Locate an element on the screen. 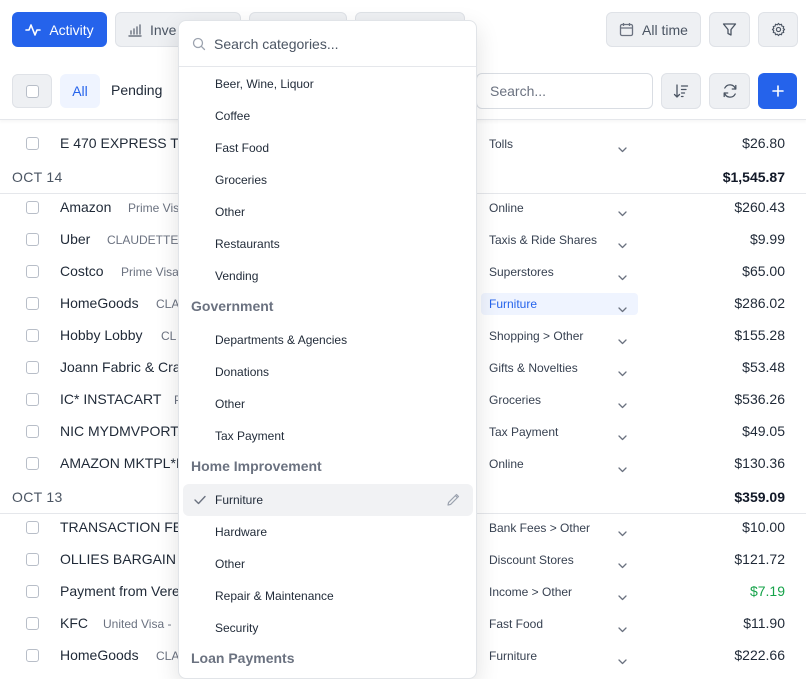 This screenshot has width=806, height=679. category-select: Groceries is located at coordinates (559, 400).